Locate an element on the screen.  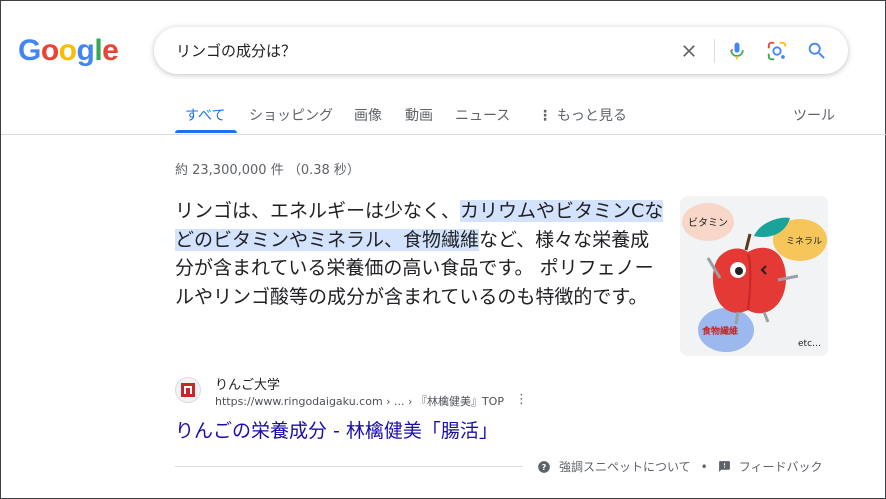
about-snippets-label: 強調スニペットについて is located at coordinates (625, 467).